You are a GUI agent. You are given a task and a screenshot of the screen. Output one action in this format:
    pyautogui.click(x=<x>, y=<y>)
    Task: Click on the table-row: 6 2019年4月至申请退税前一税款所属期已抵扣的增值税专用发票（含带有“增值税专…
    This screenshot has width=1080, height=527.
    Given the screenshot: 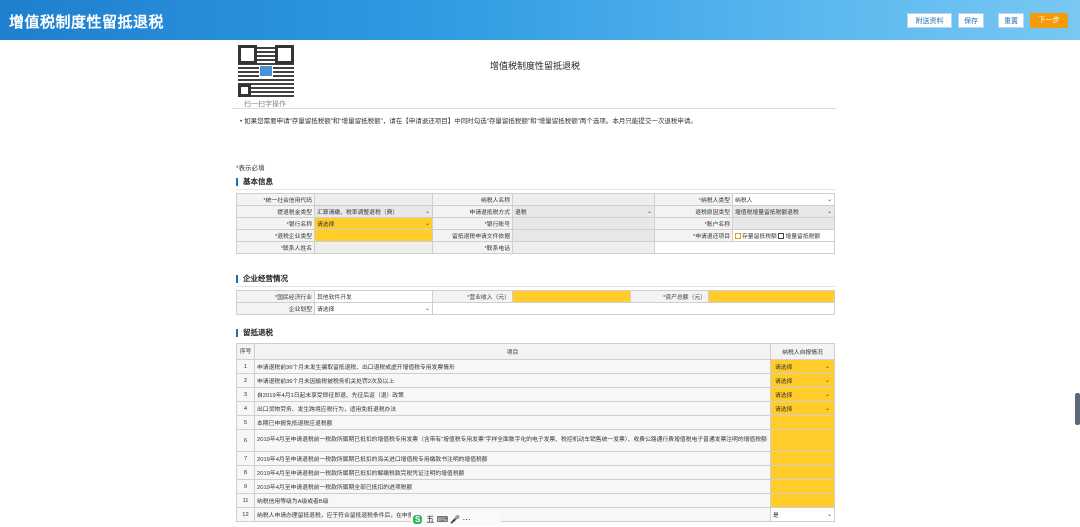 What is the action you would take?
    pyautogui.click(x=535, y=440)
    